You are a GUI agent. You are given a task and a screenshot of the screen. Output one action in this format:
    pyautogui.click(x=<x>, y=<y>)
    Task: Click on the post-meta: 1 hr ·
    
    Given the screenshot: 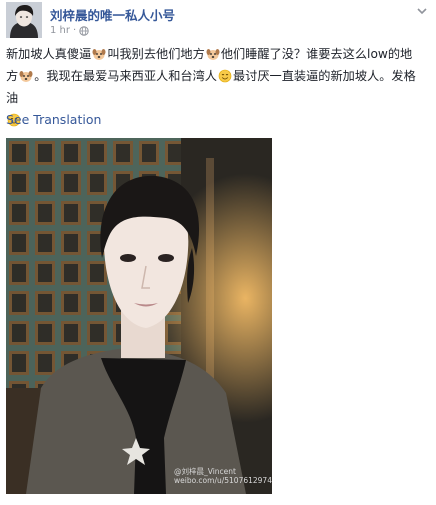 What is the action you would take?
    pyautogui.click(x=69, y=30)
    